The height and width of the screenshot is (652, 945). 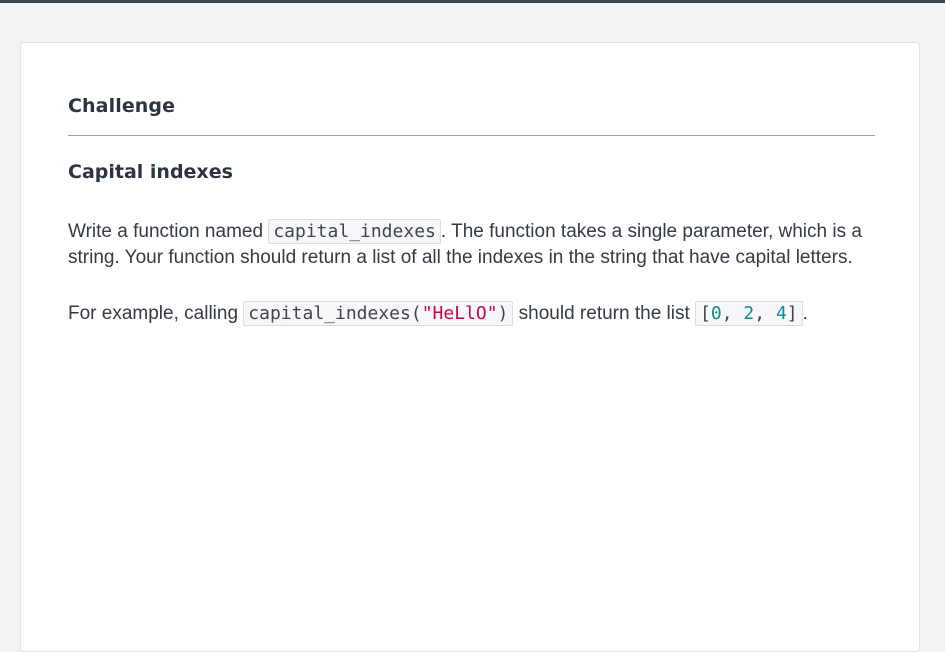 I want to click on example-text-mid: should return the list, so click(x=604, y=313).